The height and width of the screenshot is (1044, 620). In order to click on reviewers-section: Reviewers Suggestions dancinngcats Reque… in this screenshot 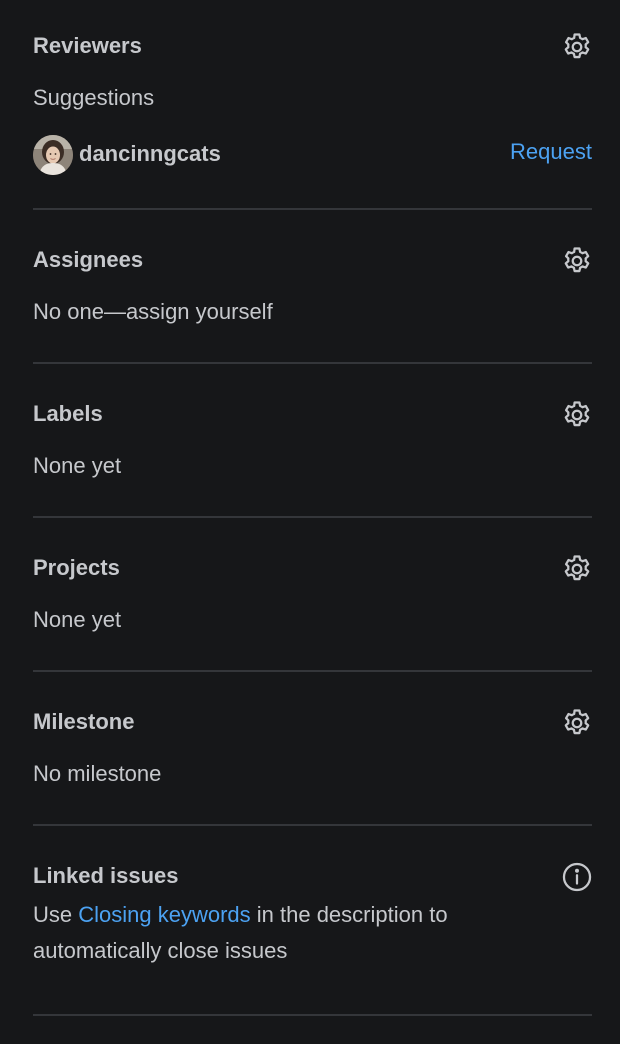, I will do `click(312, 104)`.